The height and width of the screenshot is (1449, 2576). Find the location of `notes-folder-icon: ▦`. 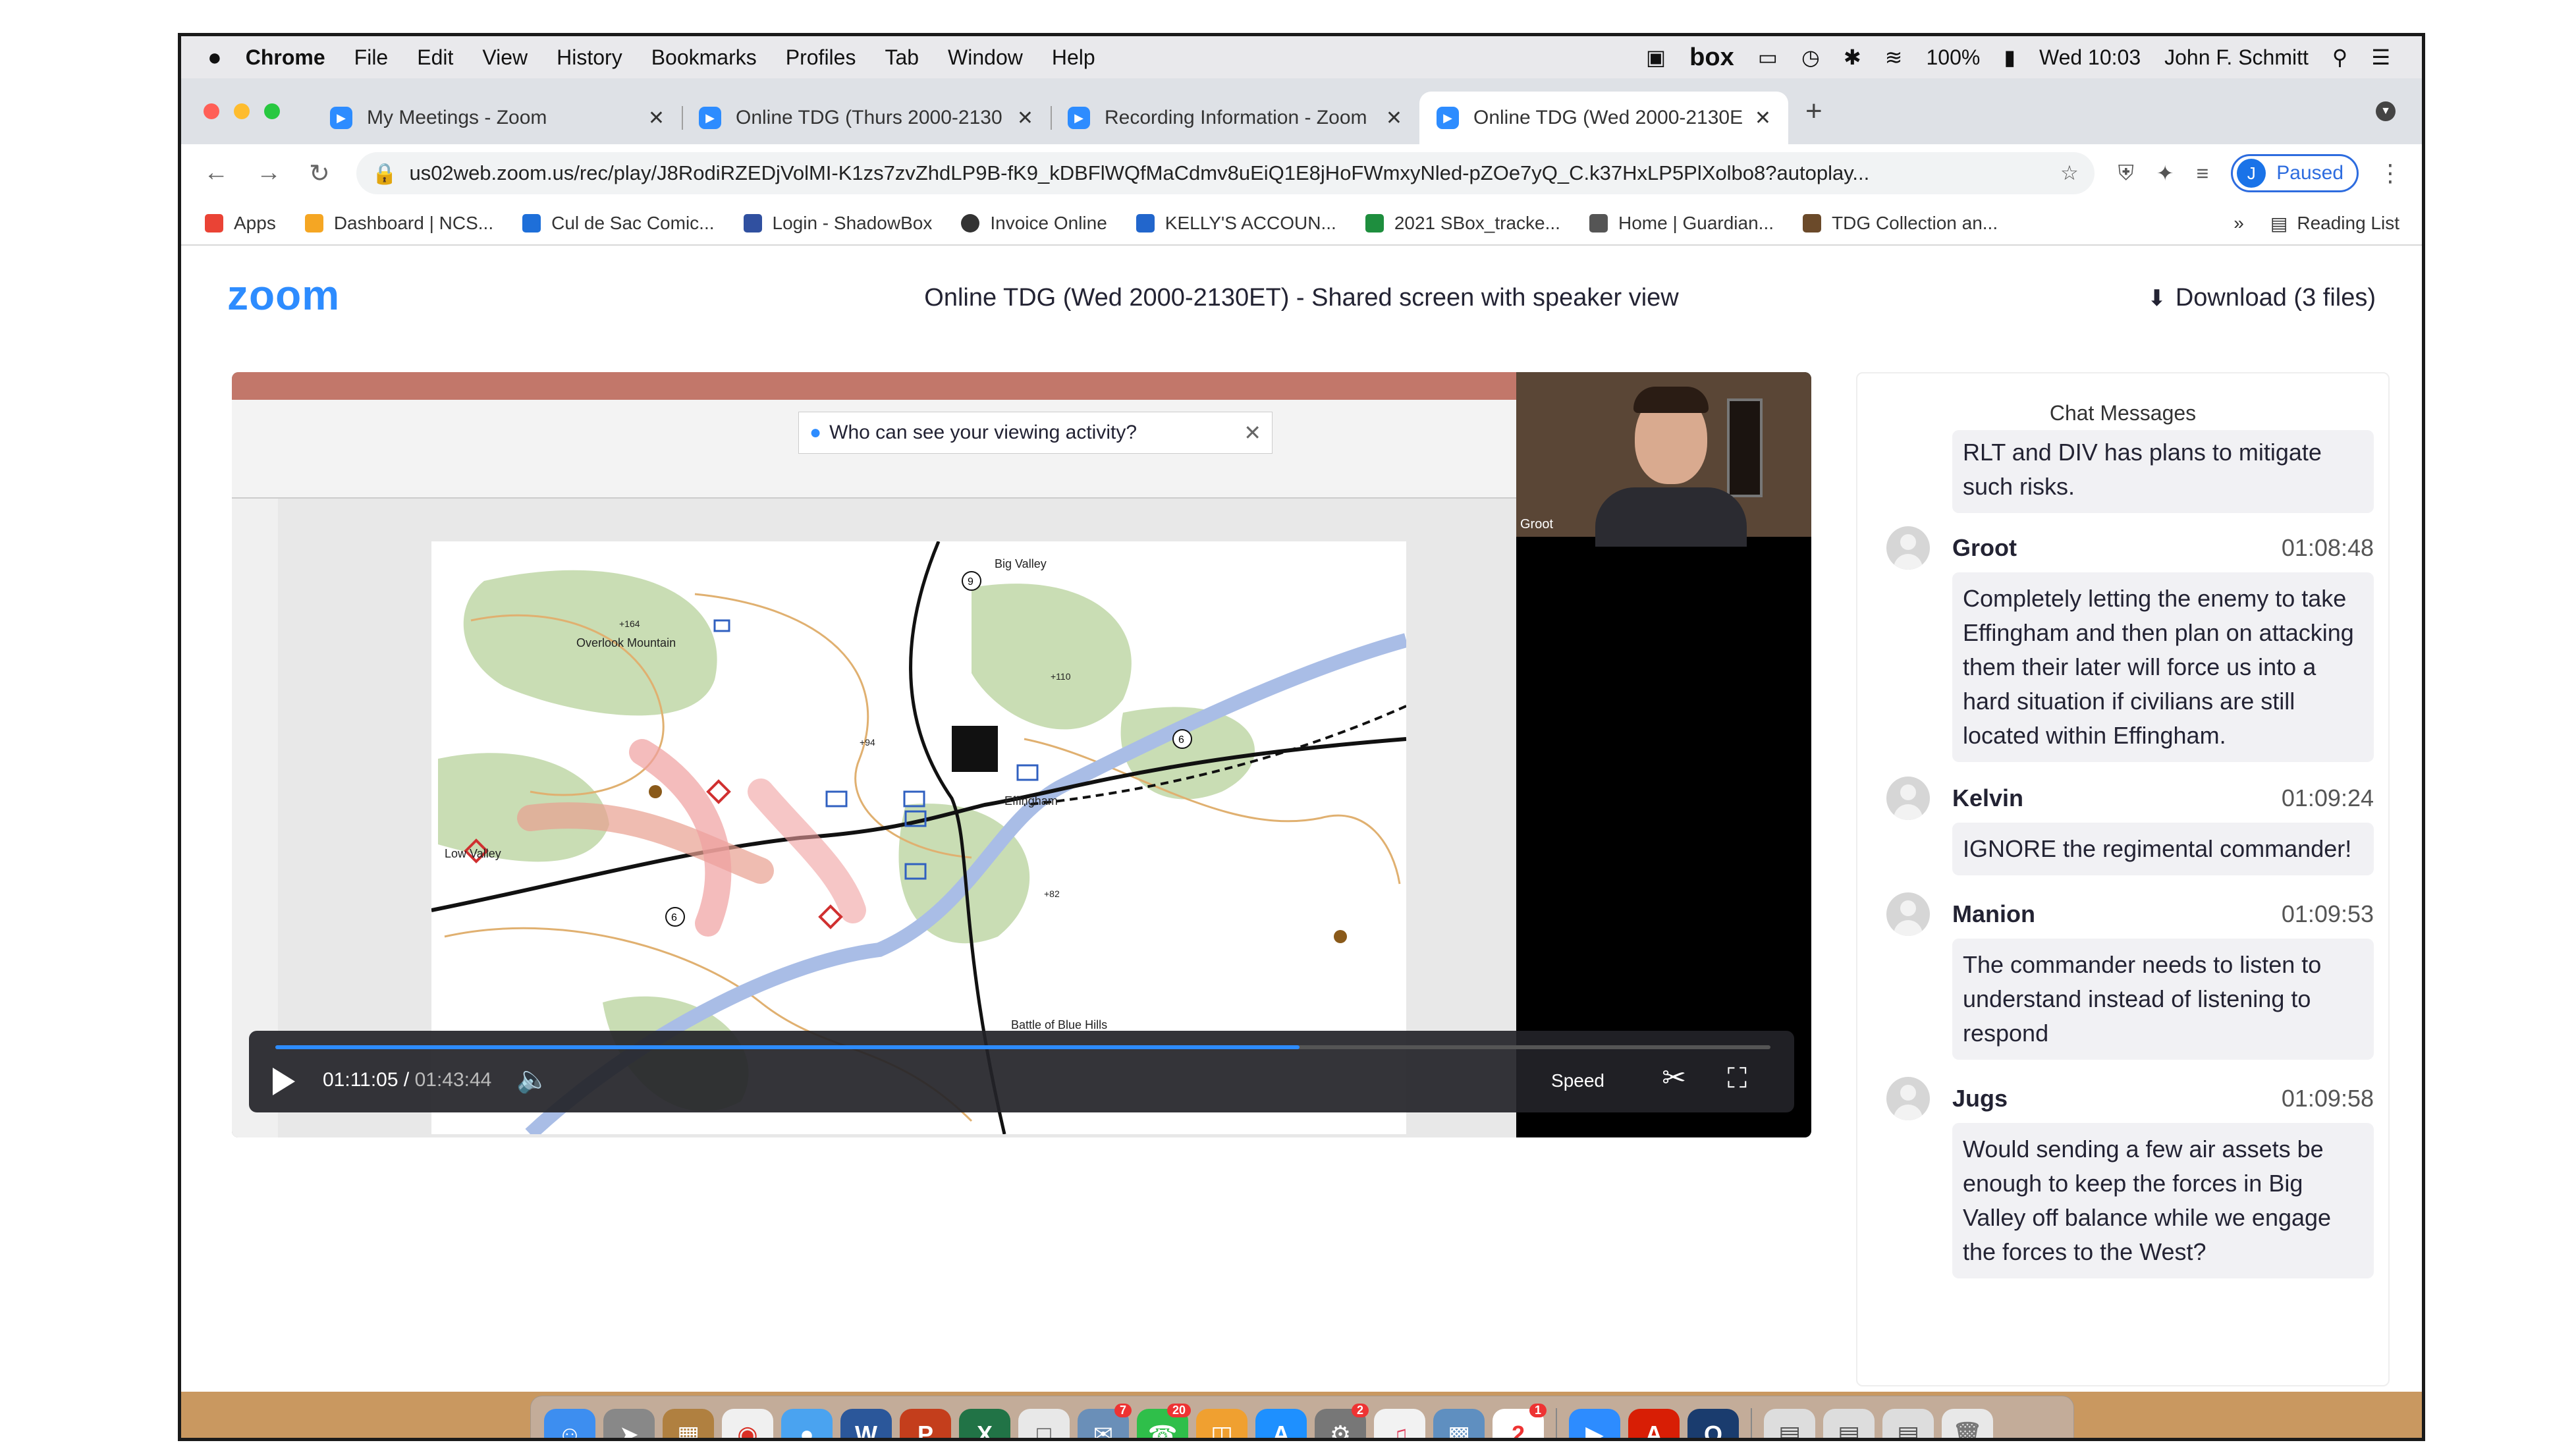

notes-folder-icon: ▦ is located at coordinates (688, 1424).